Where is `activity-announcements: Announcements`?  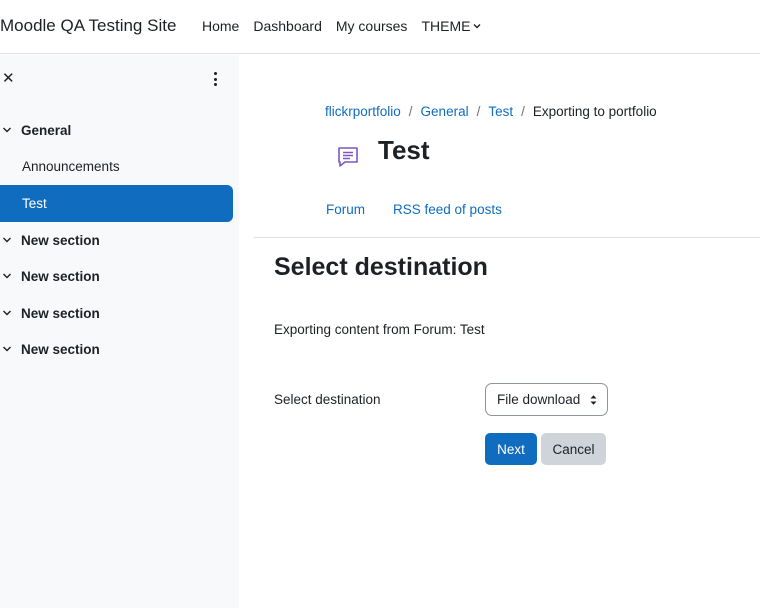 activity-announcements: Announcements is located at coordinates (116, 166).